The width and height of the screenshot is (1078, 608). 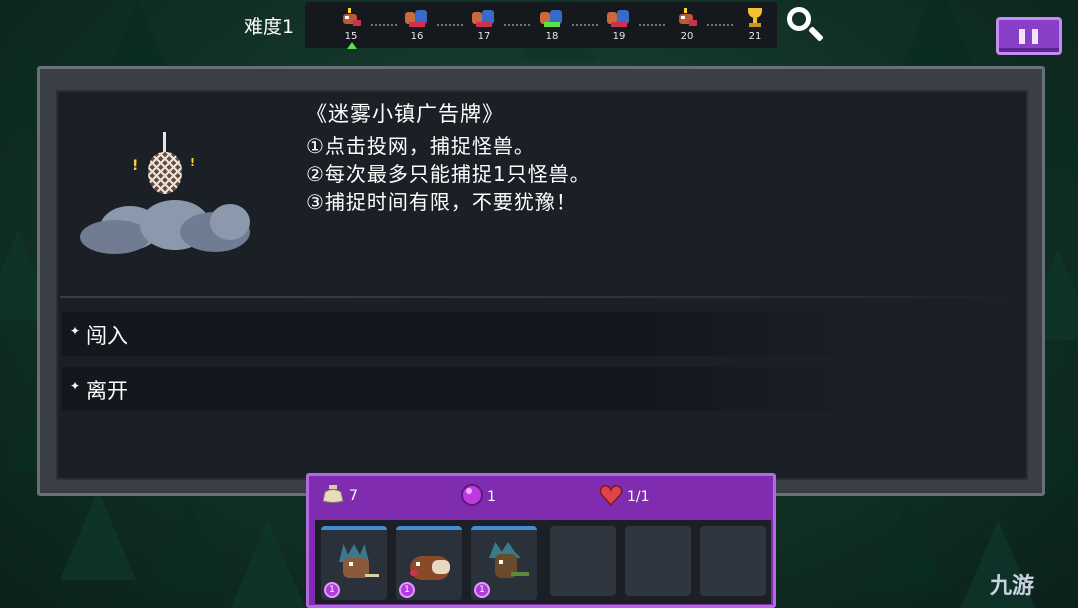 I want to click on option-label: 闯入, so click(x=107, y=336).